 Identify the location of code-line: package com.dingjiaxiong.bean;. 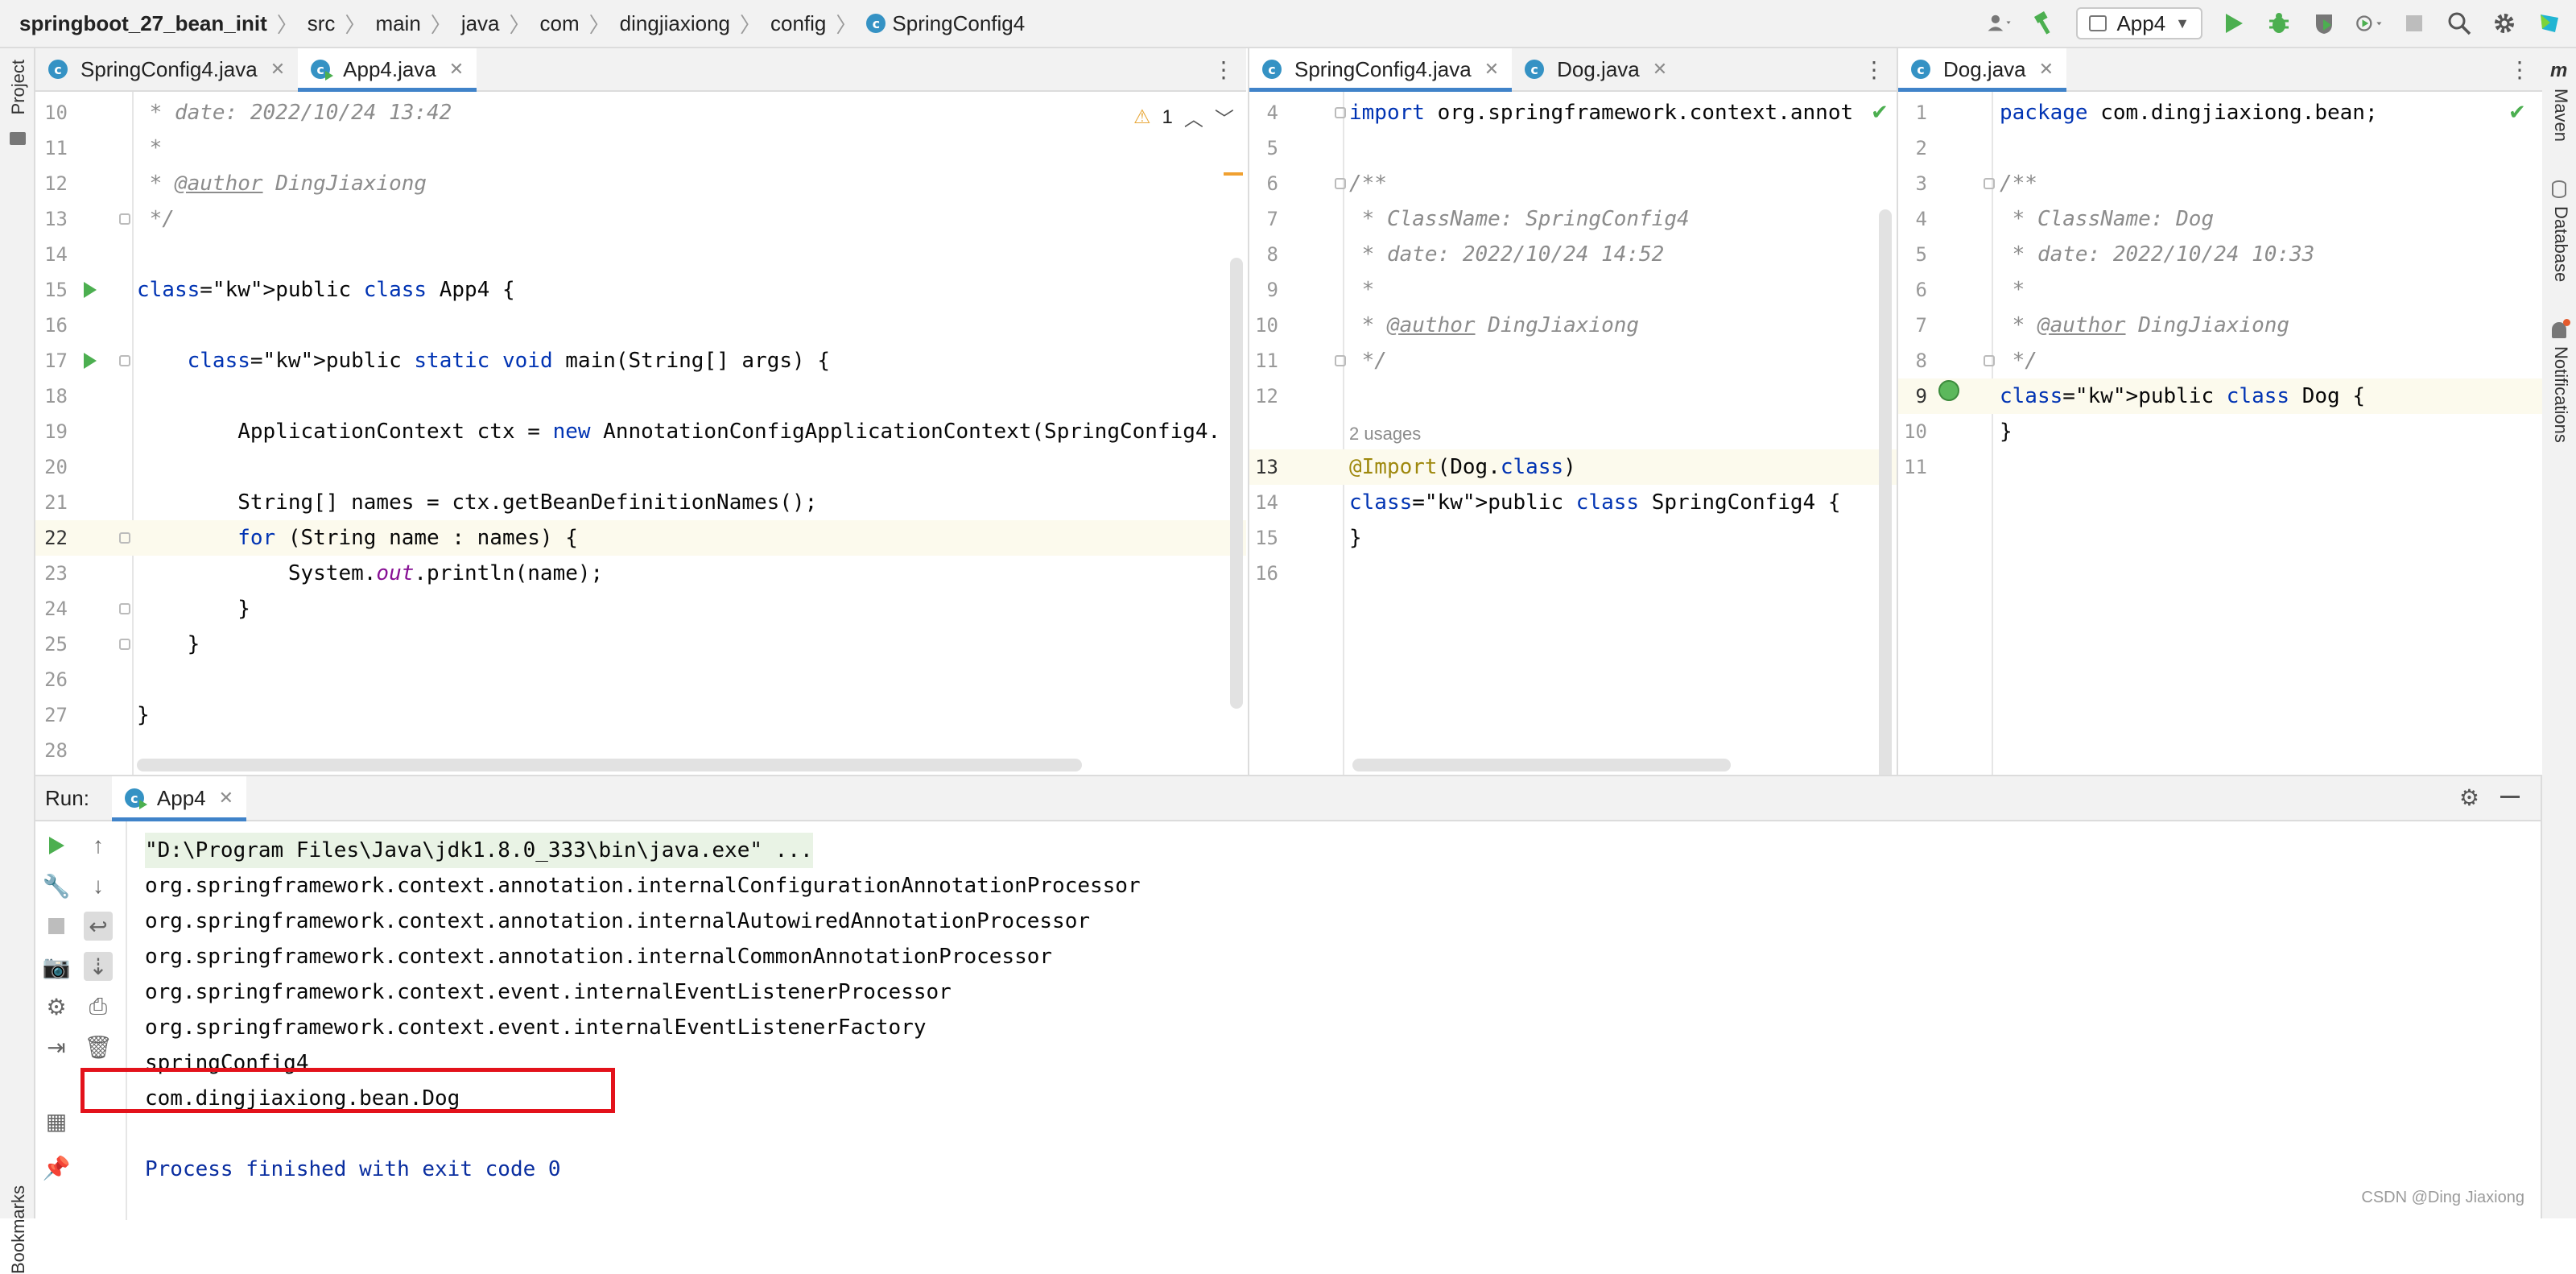
(2189, 112).